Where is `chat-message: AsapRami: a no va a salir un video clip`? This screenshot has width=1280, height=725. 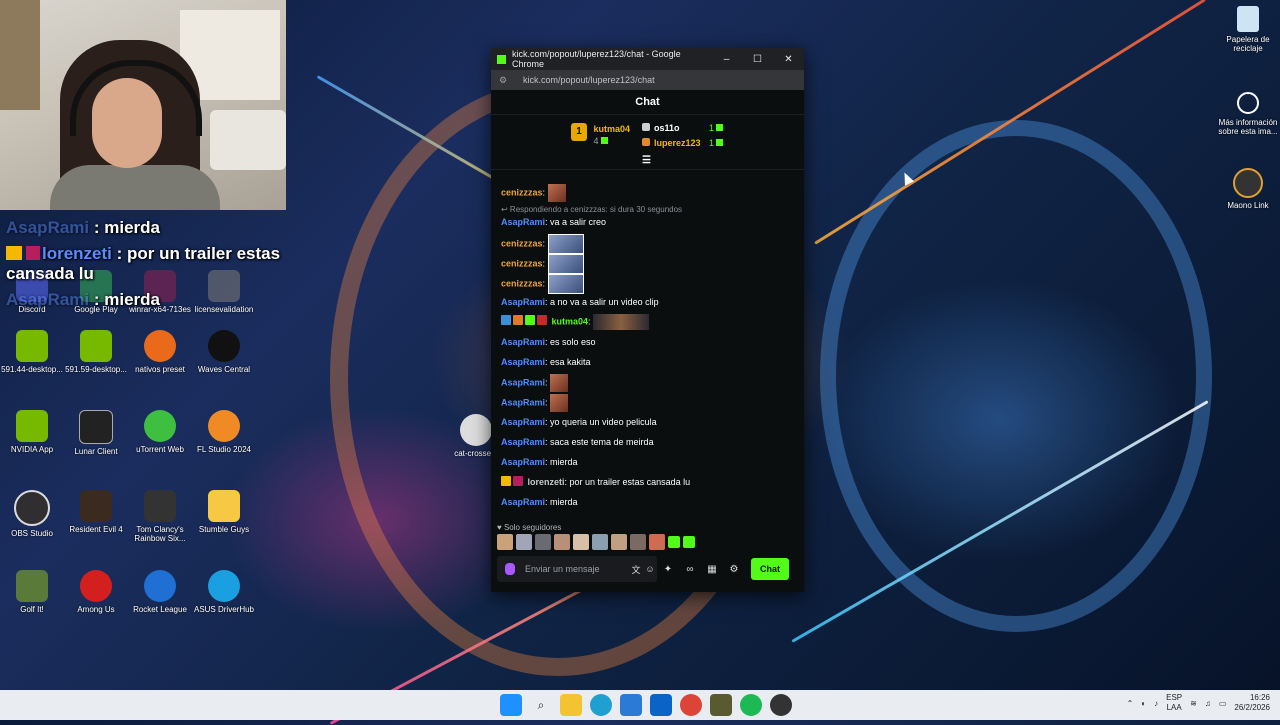
chat-message: AsapRami: a no va a salir un video clip is located at coordinates (580, 302).